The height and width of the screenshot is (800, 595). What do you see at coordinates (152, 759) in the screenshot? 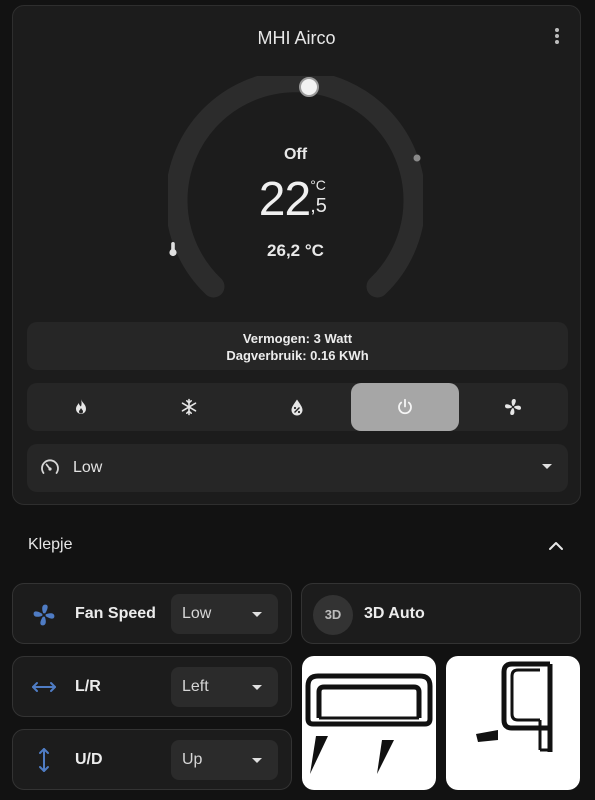
I see `ud-tile: U/D Up` at bounding box center [152, 759].